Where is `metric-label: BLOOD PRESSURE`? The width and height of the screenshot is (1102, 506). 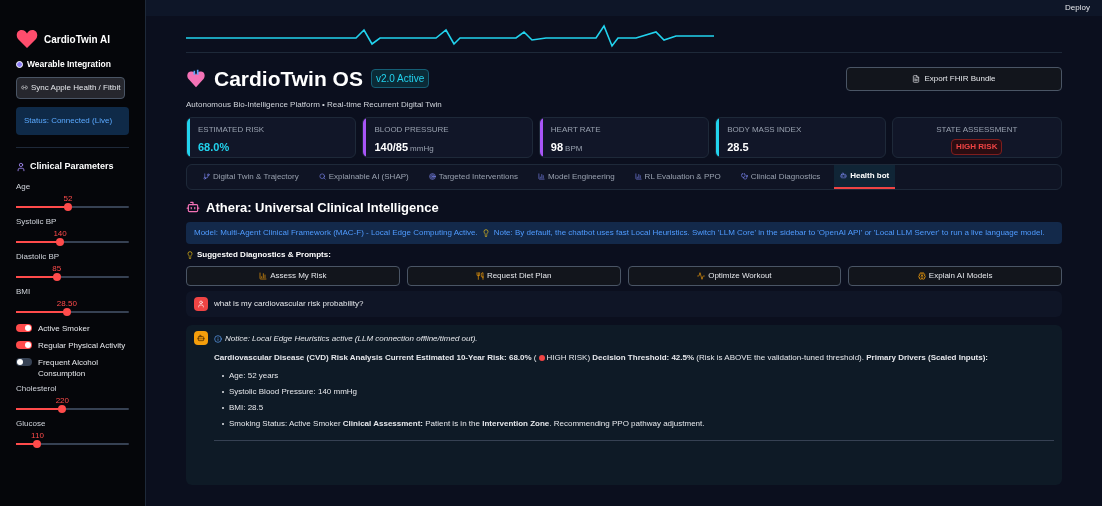 metric-label: BLOOD PRESSURE is located at coordinates (411, 129).